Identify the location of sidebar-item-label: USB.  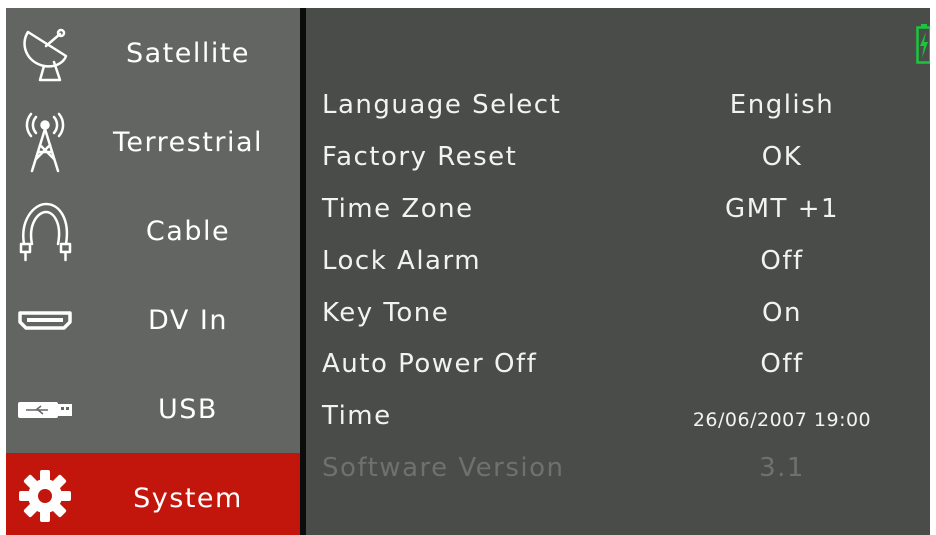
(188, 409).